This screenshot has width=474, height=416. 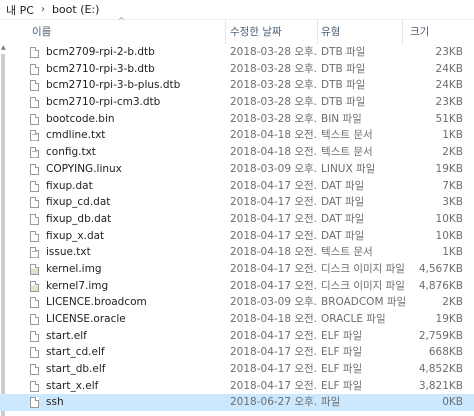 What do you see at coordinates (237, 119) in the screenshot?
I see `file-row: bootcode.bin 2018-03-28 오후... BIN 파일 51KB` at bounding box center [237, 119].